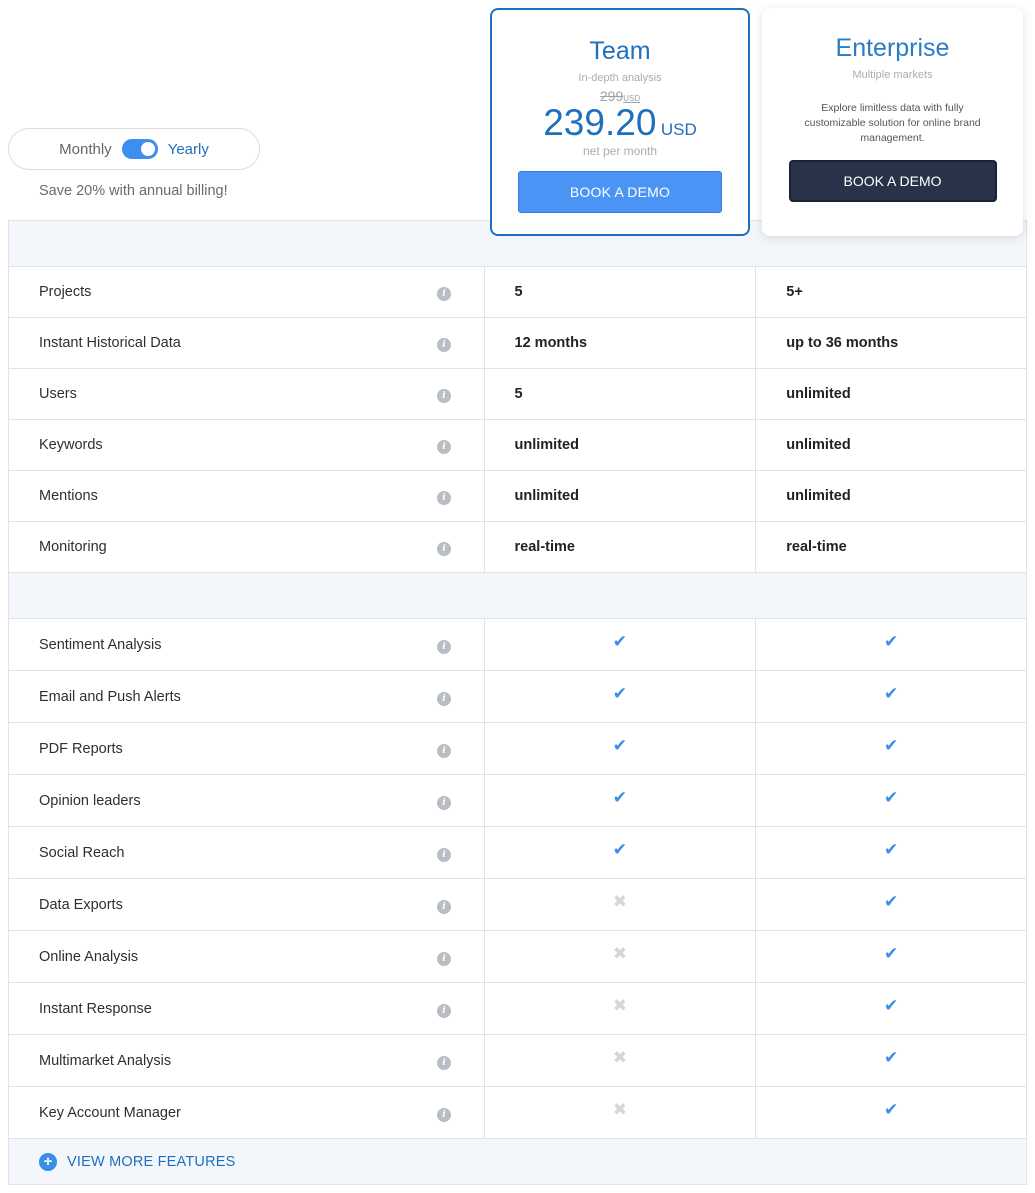 The image size is (1035, 1193). What do you see at coordinates (620, 78) in the screenshot?
I see `plan-subtitle-team: In-depth analysis` at bounding box center [620, 78].